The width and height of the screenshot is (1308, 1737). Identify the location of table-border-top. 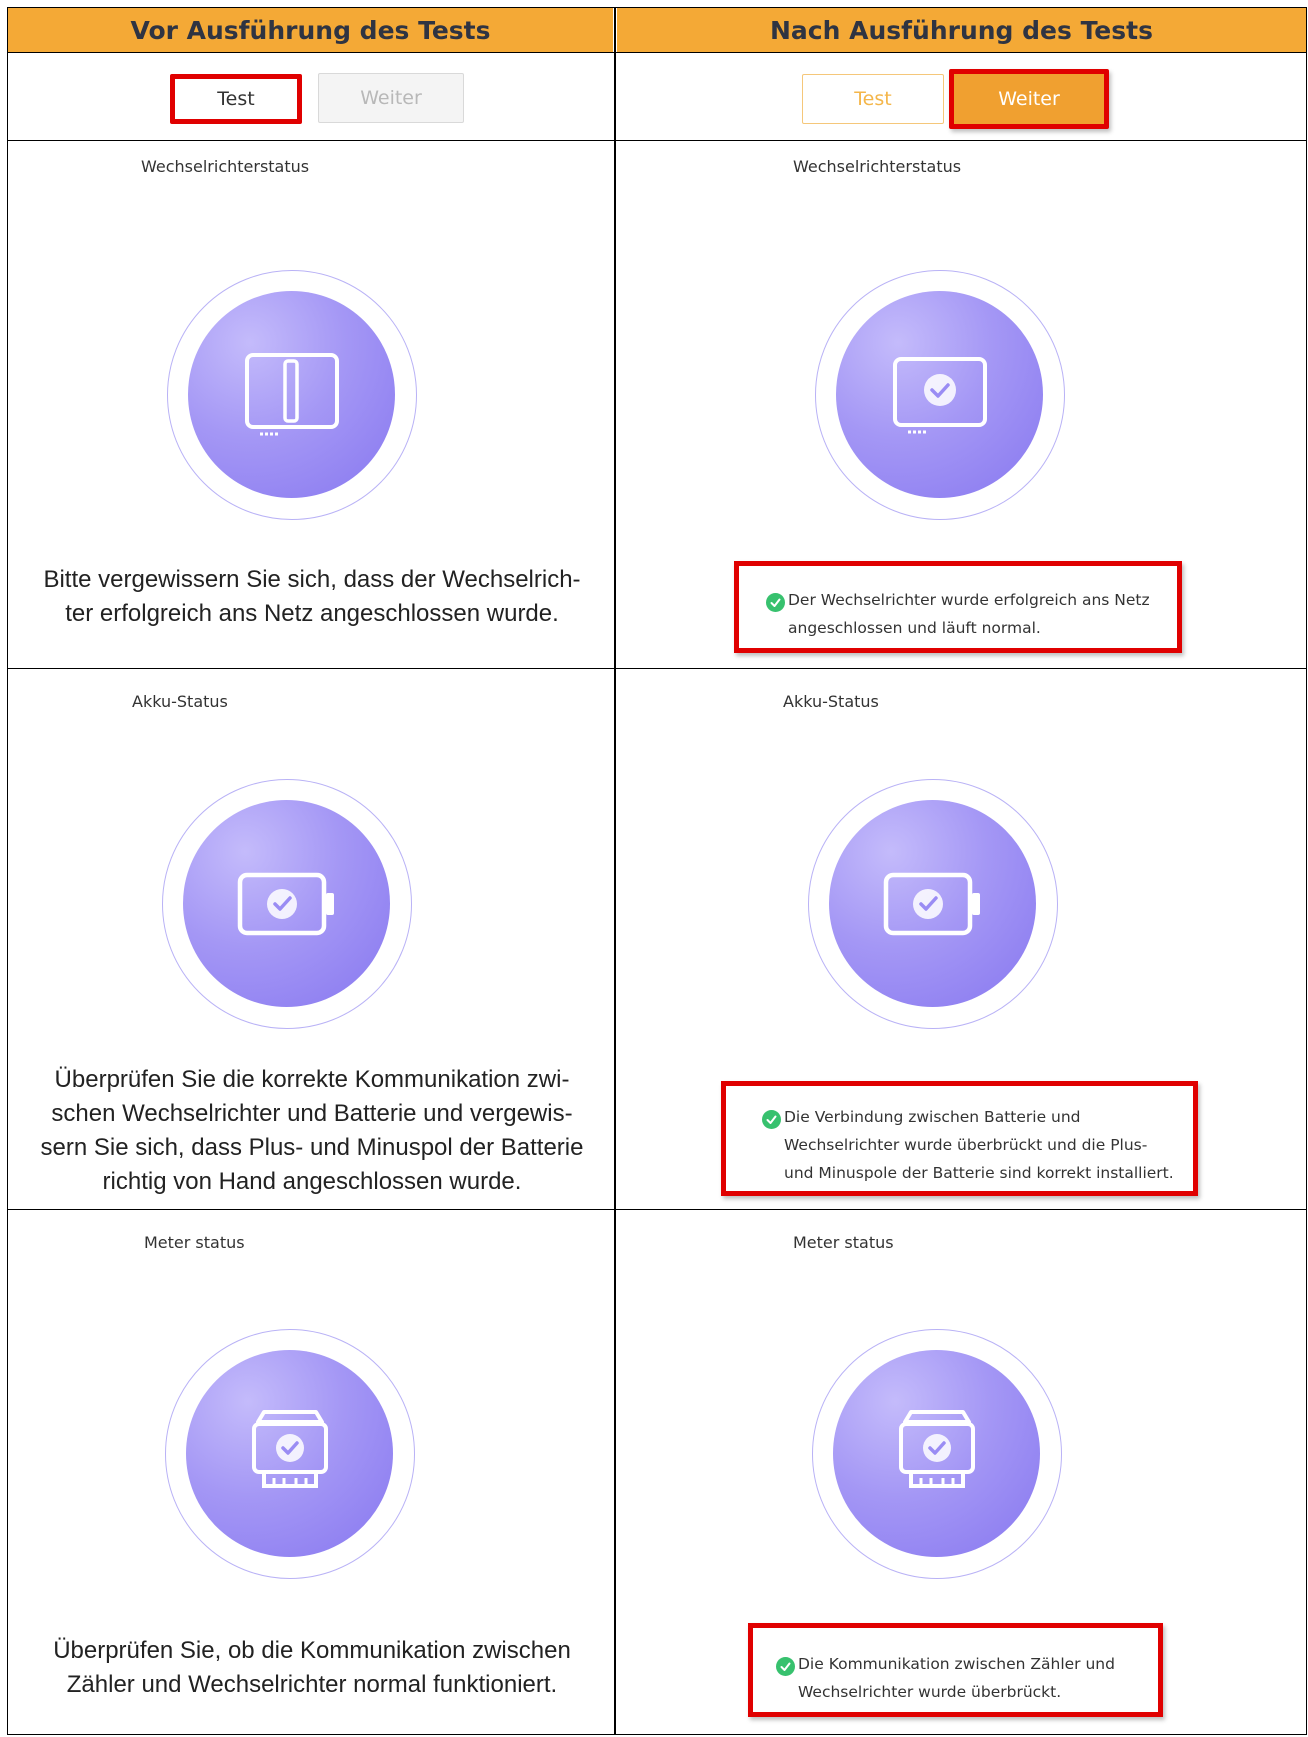
(657, 7).